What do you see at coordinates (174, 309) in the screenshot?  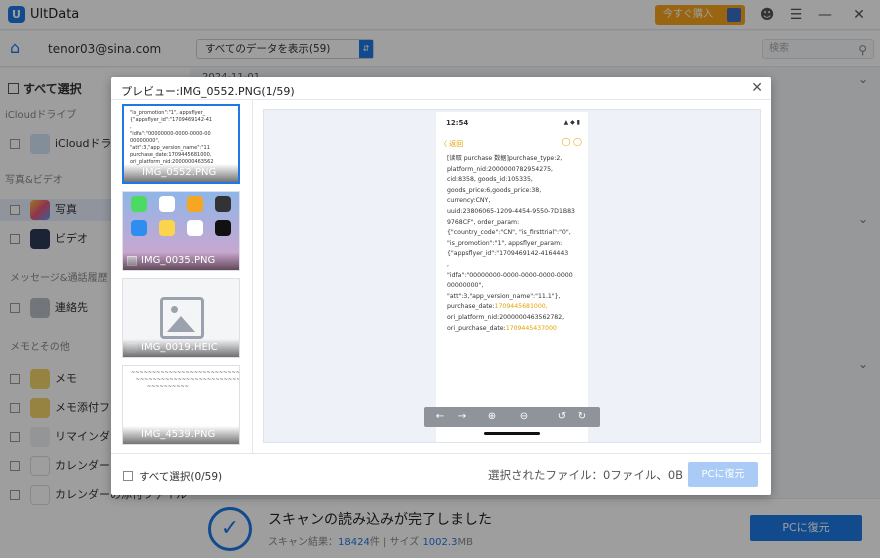 I see `sun-shape` at bounding box center [174, 309].